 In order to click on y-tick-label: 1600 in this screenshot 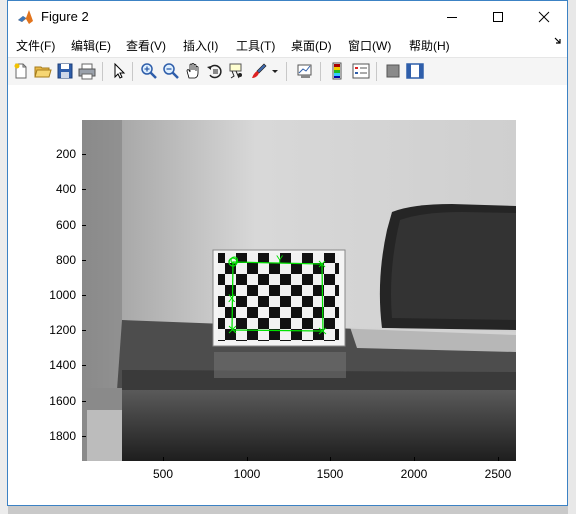, I will do `click(62, 401)`.